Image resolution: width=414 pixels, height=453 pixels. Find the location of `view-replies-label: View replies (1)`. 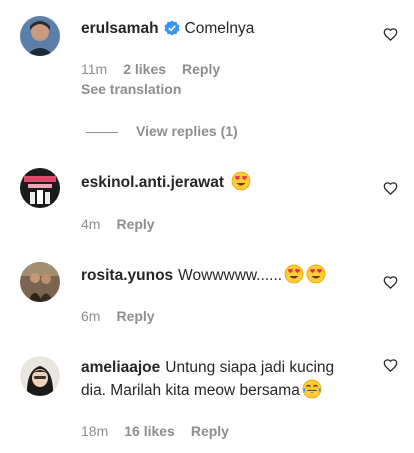

view-replies-label: View replies (1) is located at coordinates (187, 131).